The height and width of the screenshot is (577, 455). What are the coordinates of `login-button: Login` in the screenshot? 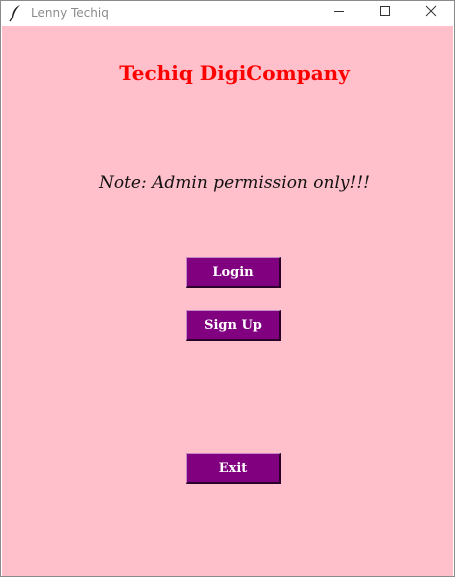 It's located at (233, 272).